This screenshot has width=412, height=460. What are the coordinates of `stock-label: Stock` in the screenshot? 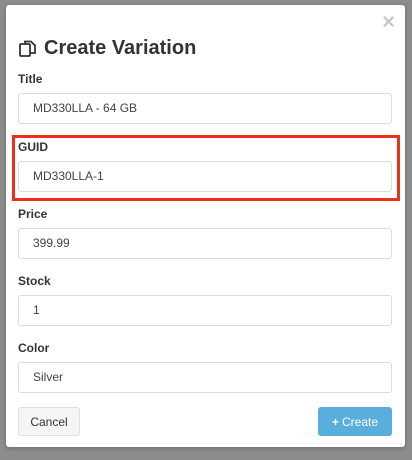 It's located at (34, 281).